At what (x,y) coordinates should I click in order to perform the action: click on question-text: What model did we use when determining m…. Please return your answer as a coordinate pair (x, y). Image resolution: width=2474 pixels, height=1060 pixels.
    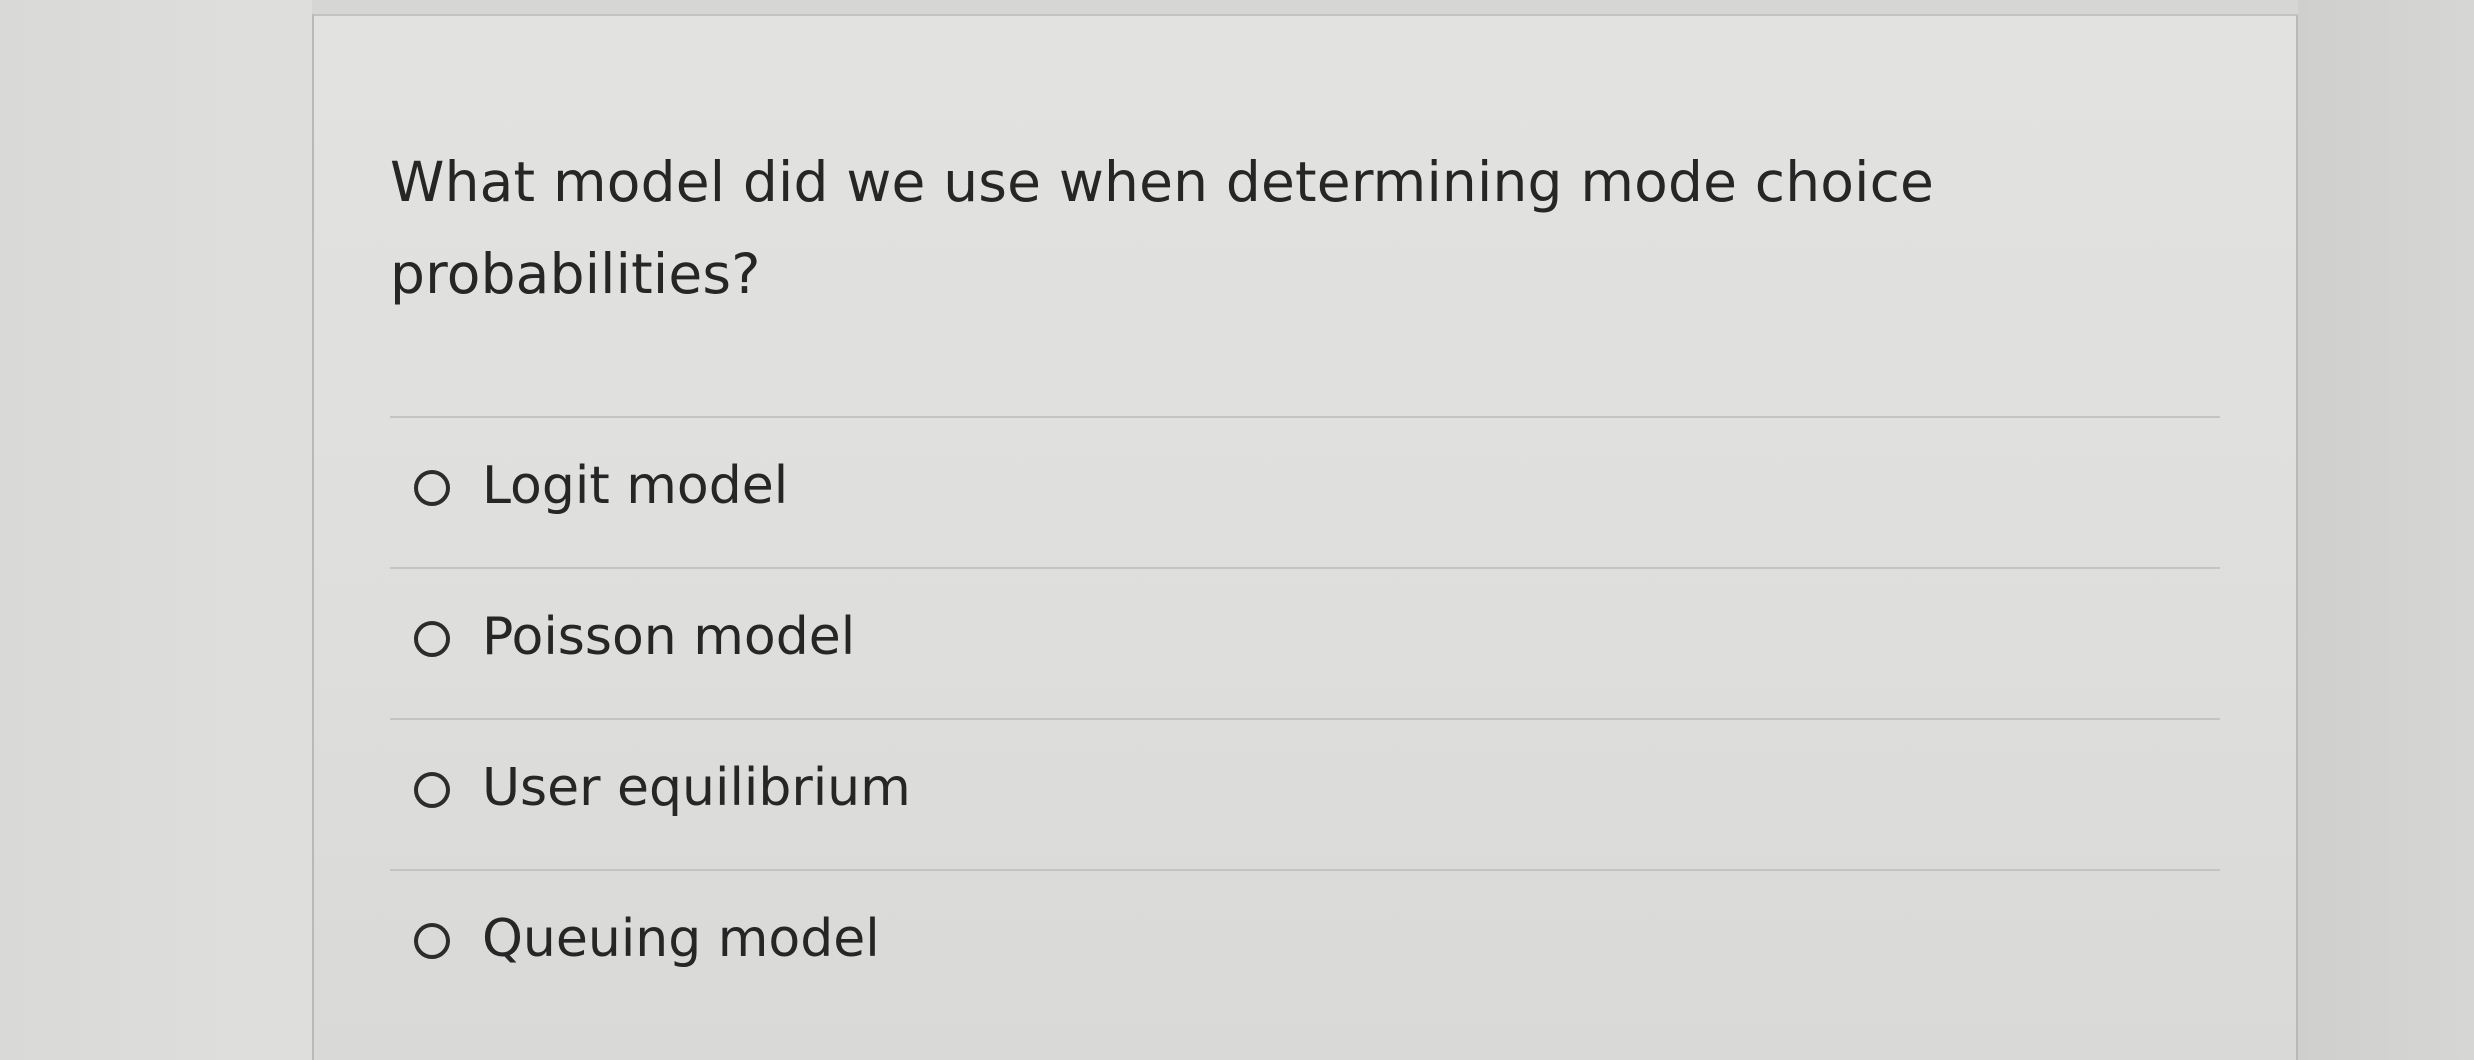
    Looking at the image, I should click on (1162, 228).